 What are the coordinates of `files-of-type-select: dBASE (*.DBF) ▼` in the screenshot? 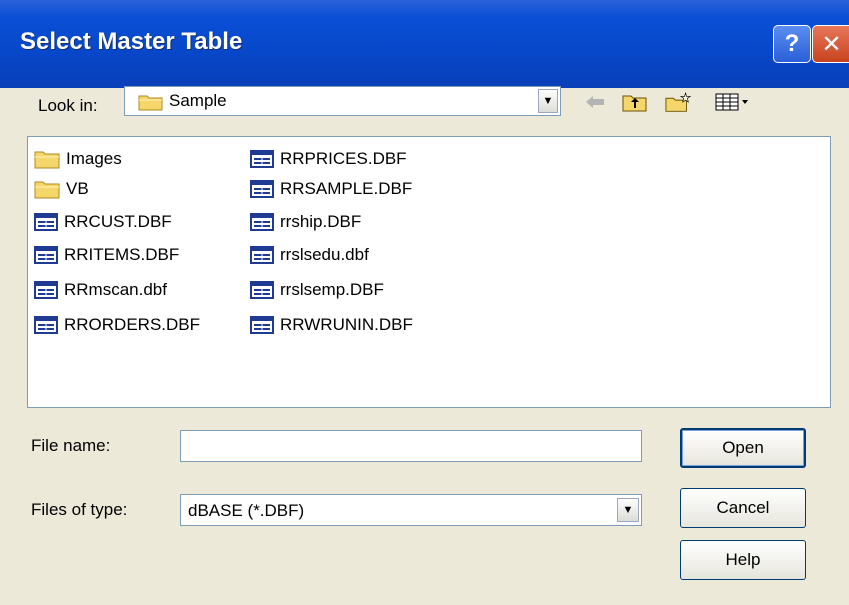 It's located at (411, 510).